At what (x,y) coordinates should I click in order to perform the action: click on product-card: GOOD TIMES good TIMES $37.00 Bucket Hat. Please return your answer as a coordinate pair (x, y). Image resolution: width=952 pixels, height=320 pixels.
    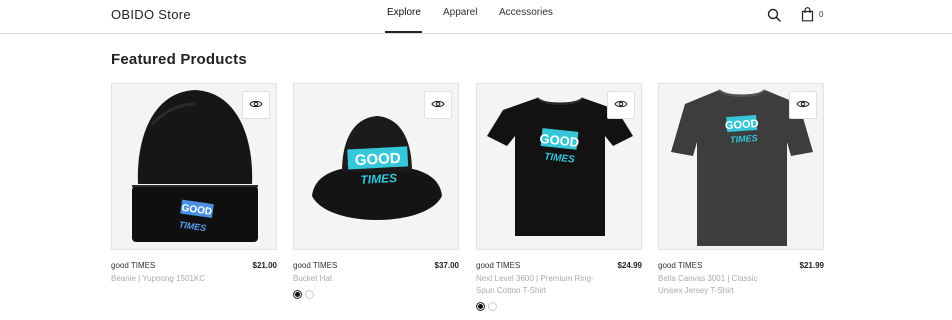
    Looking at the image, I should click on (376, 191).